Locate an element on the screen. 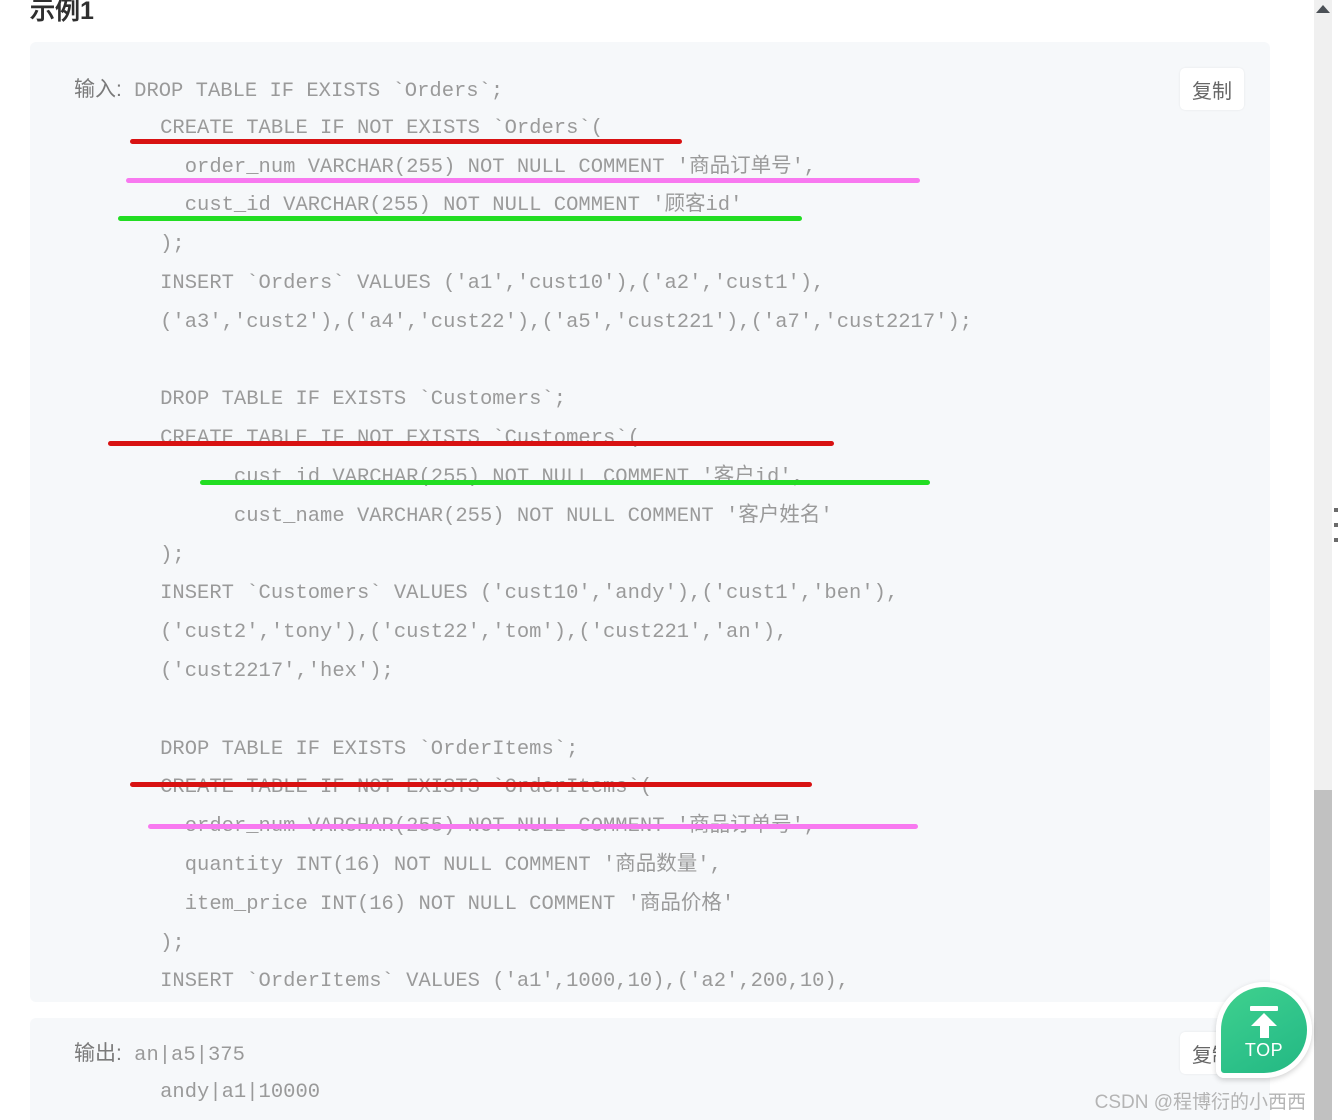 The height and width of the screenshot is (1120, 1342). code-line-18: CREATE TABLE IF NOT EXISTS `OrderItems`( is located at coordinates (406, 788).